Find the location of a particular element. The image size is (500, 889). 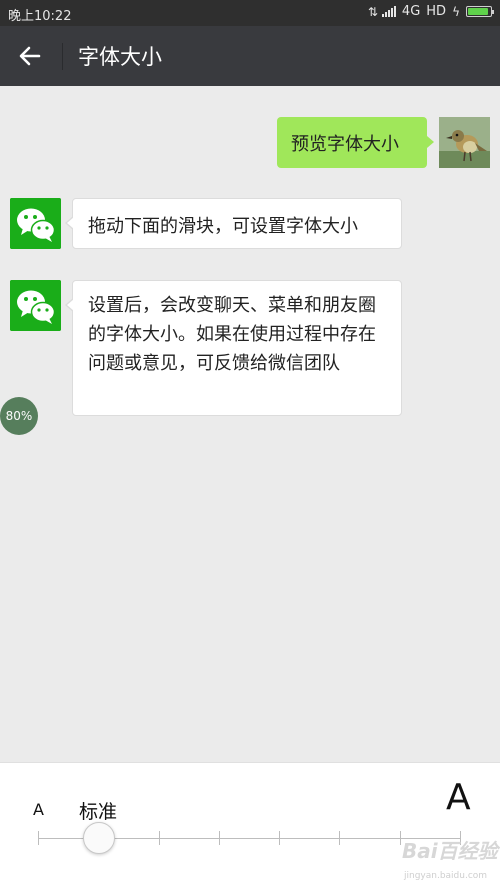

battery-icon is located at coordinates (480, 11).